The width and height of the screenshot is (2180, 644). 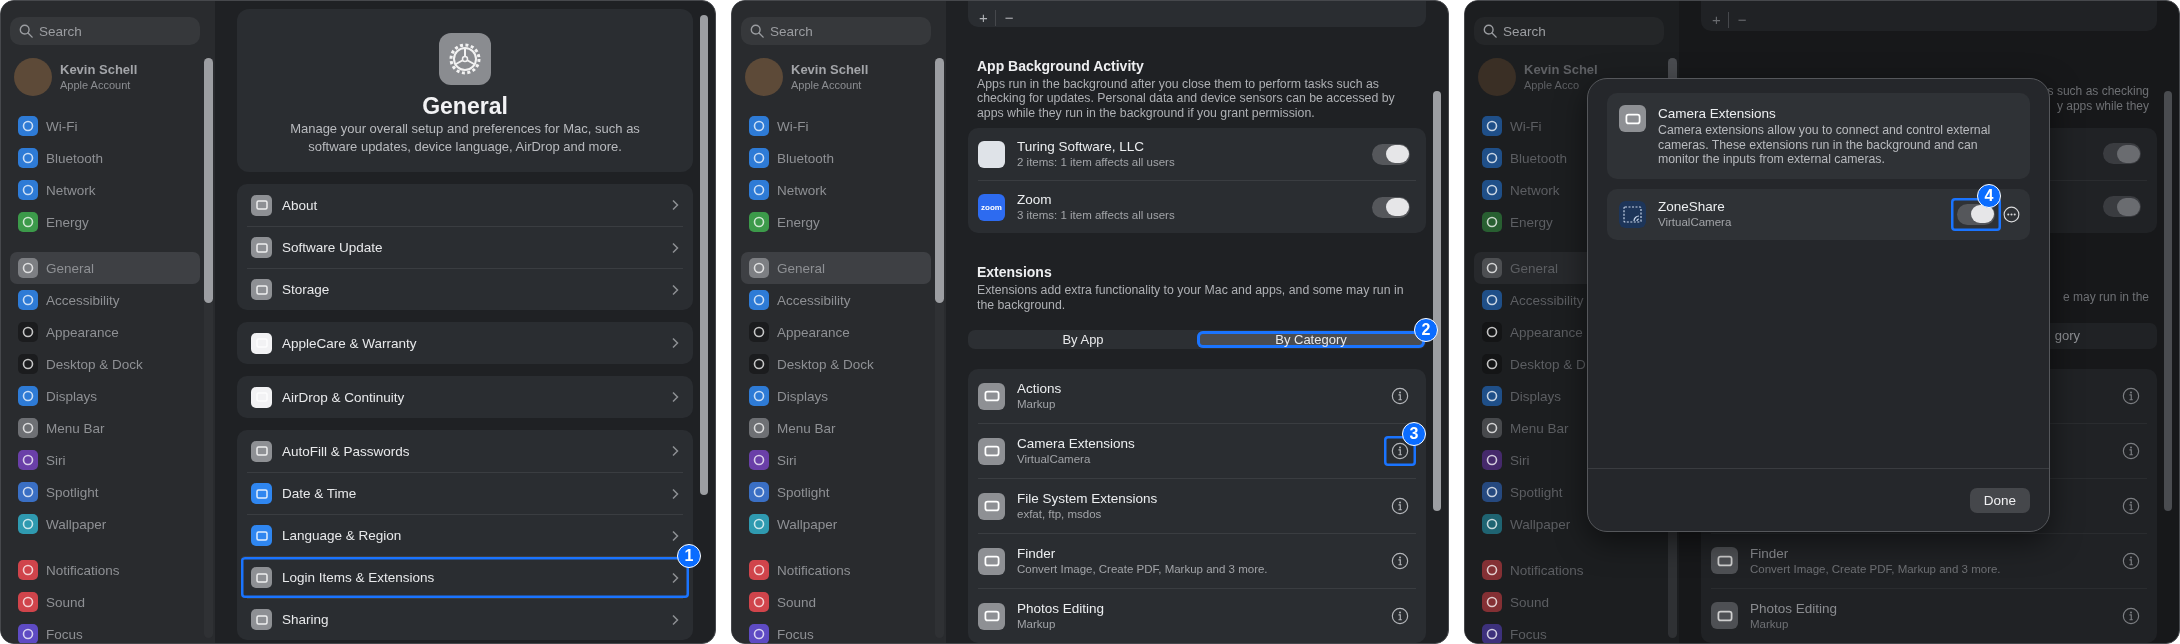 What do you see at coordinates (465, 397) in the screenshot?
I see `settings-row: AirDrop & Continuity` at bounding box center [465, 397].